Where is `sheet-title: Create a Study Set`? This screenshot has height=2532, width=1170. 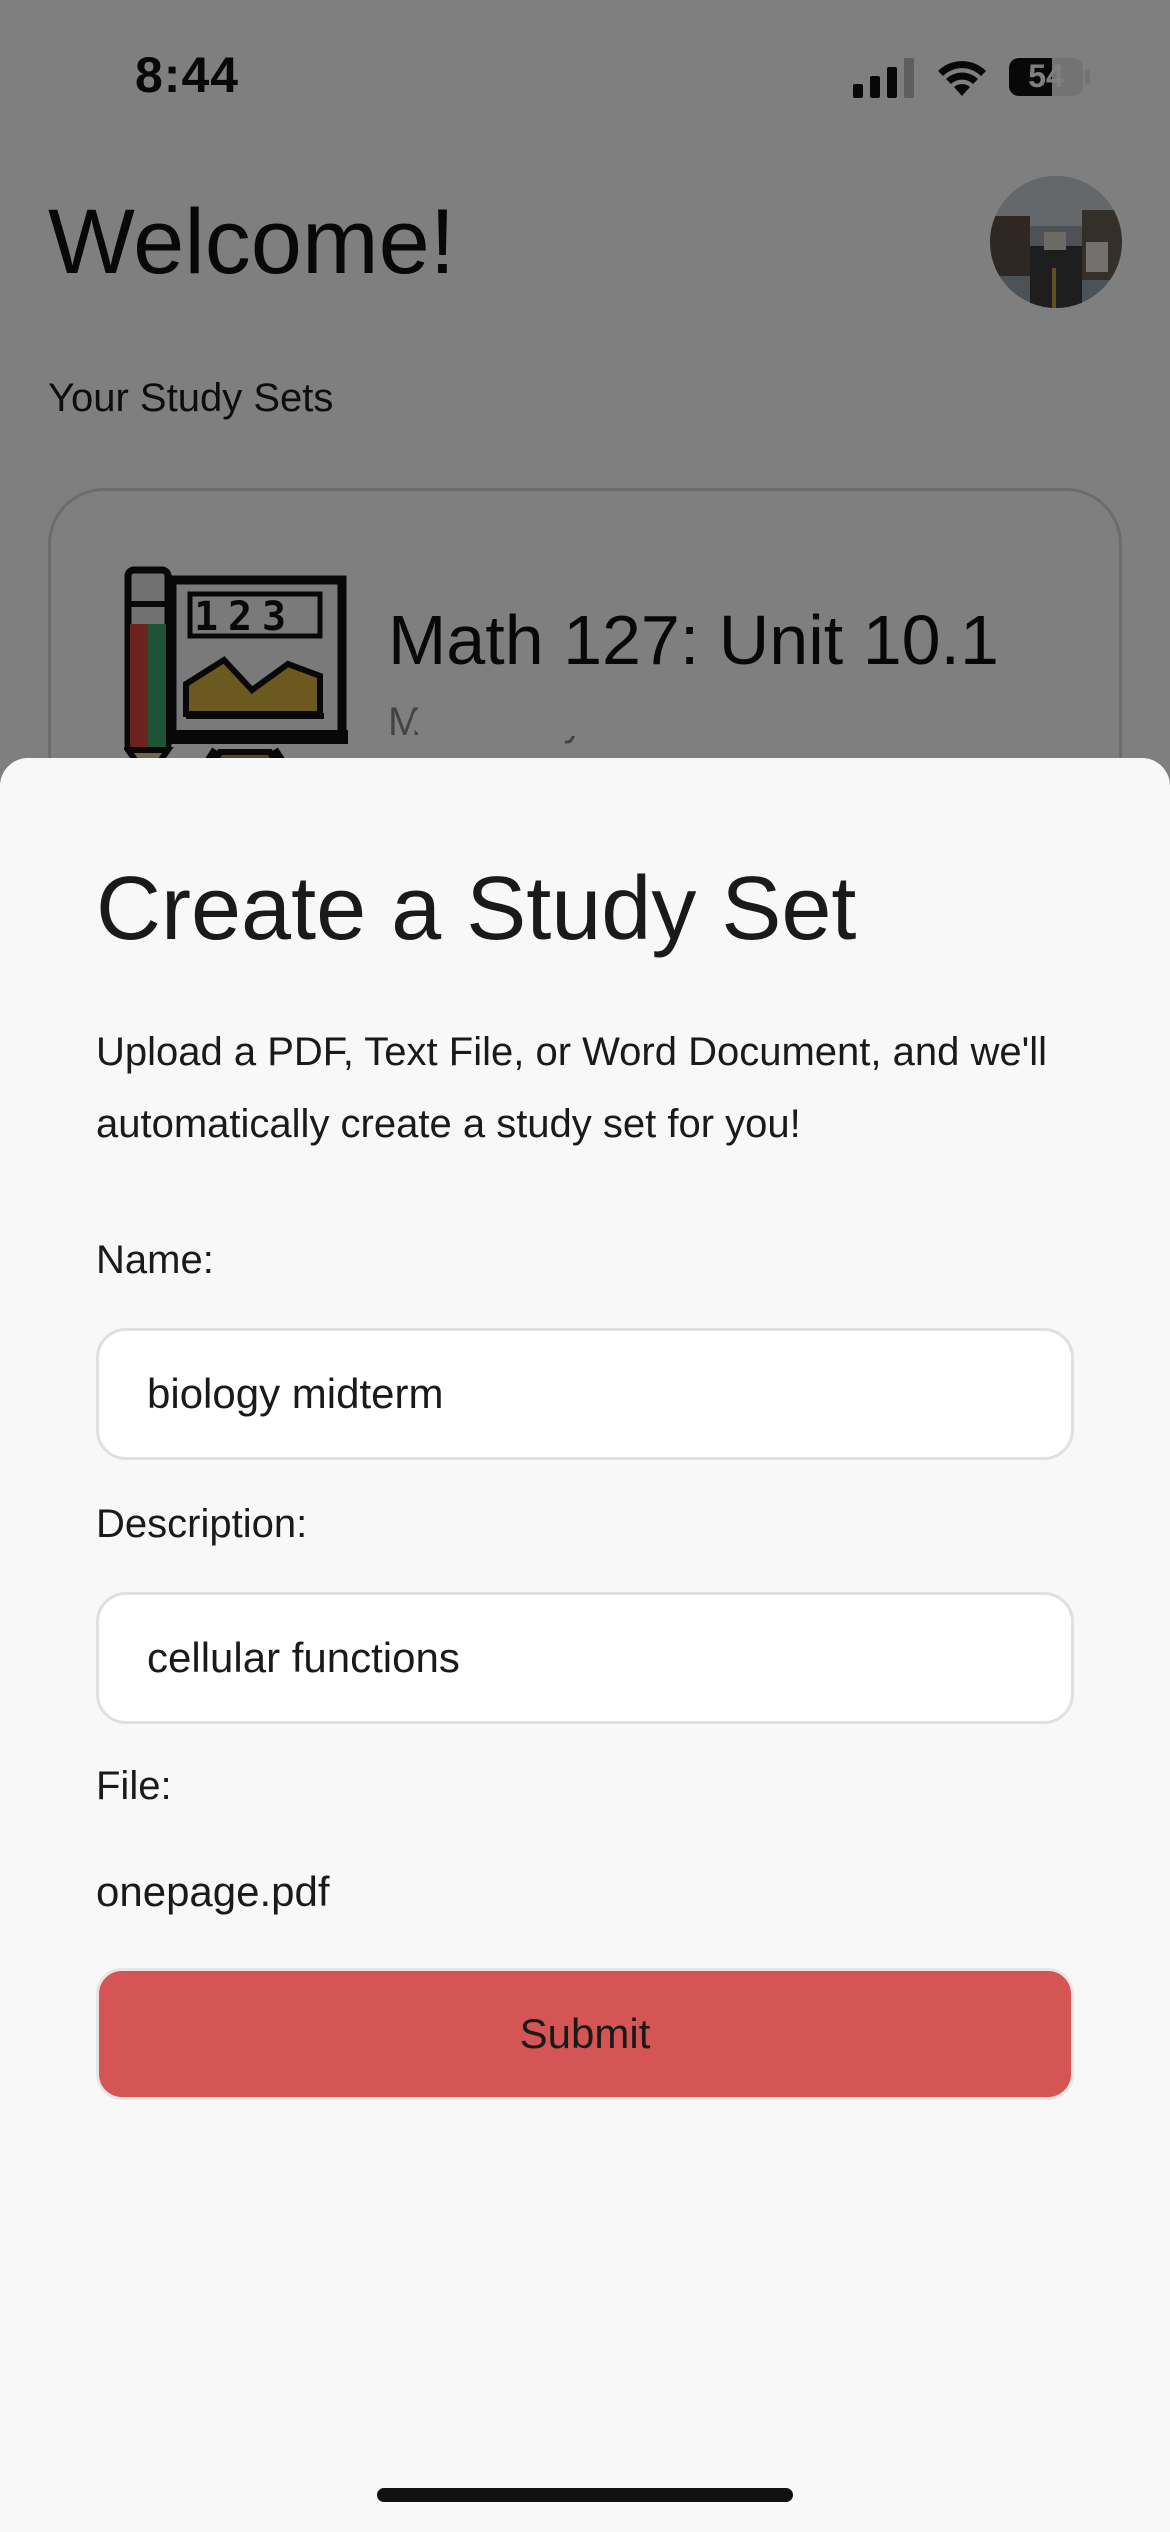 sheet-title: Create a Study Set is located at coordinates (476, 909).